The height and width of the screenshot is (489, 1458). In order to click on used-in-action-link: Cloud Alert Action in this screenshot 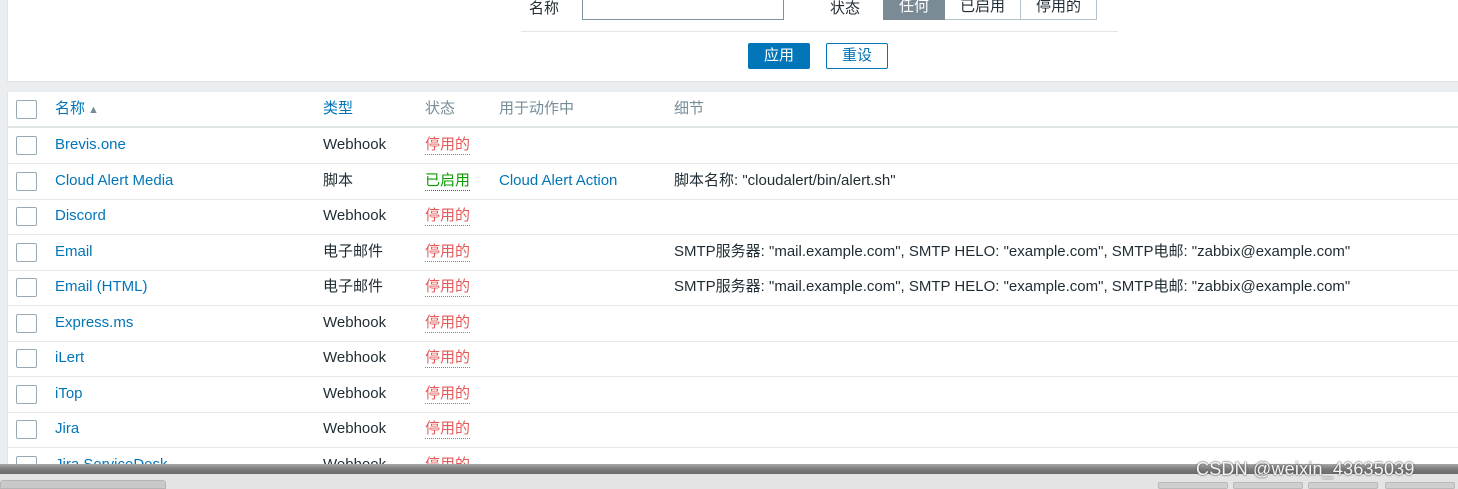, I will do `click(558, 181)`.